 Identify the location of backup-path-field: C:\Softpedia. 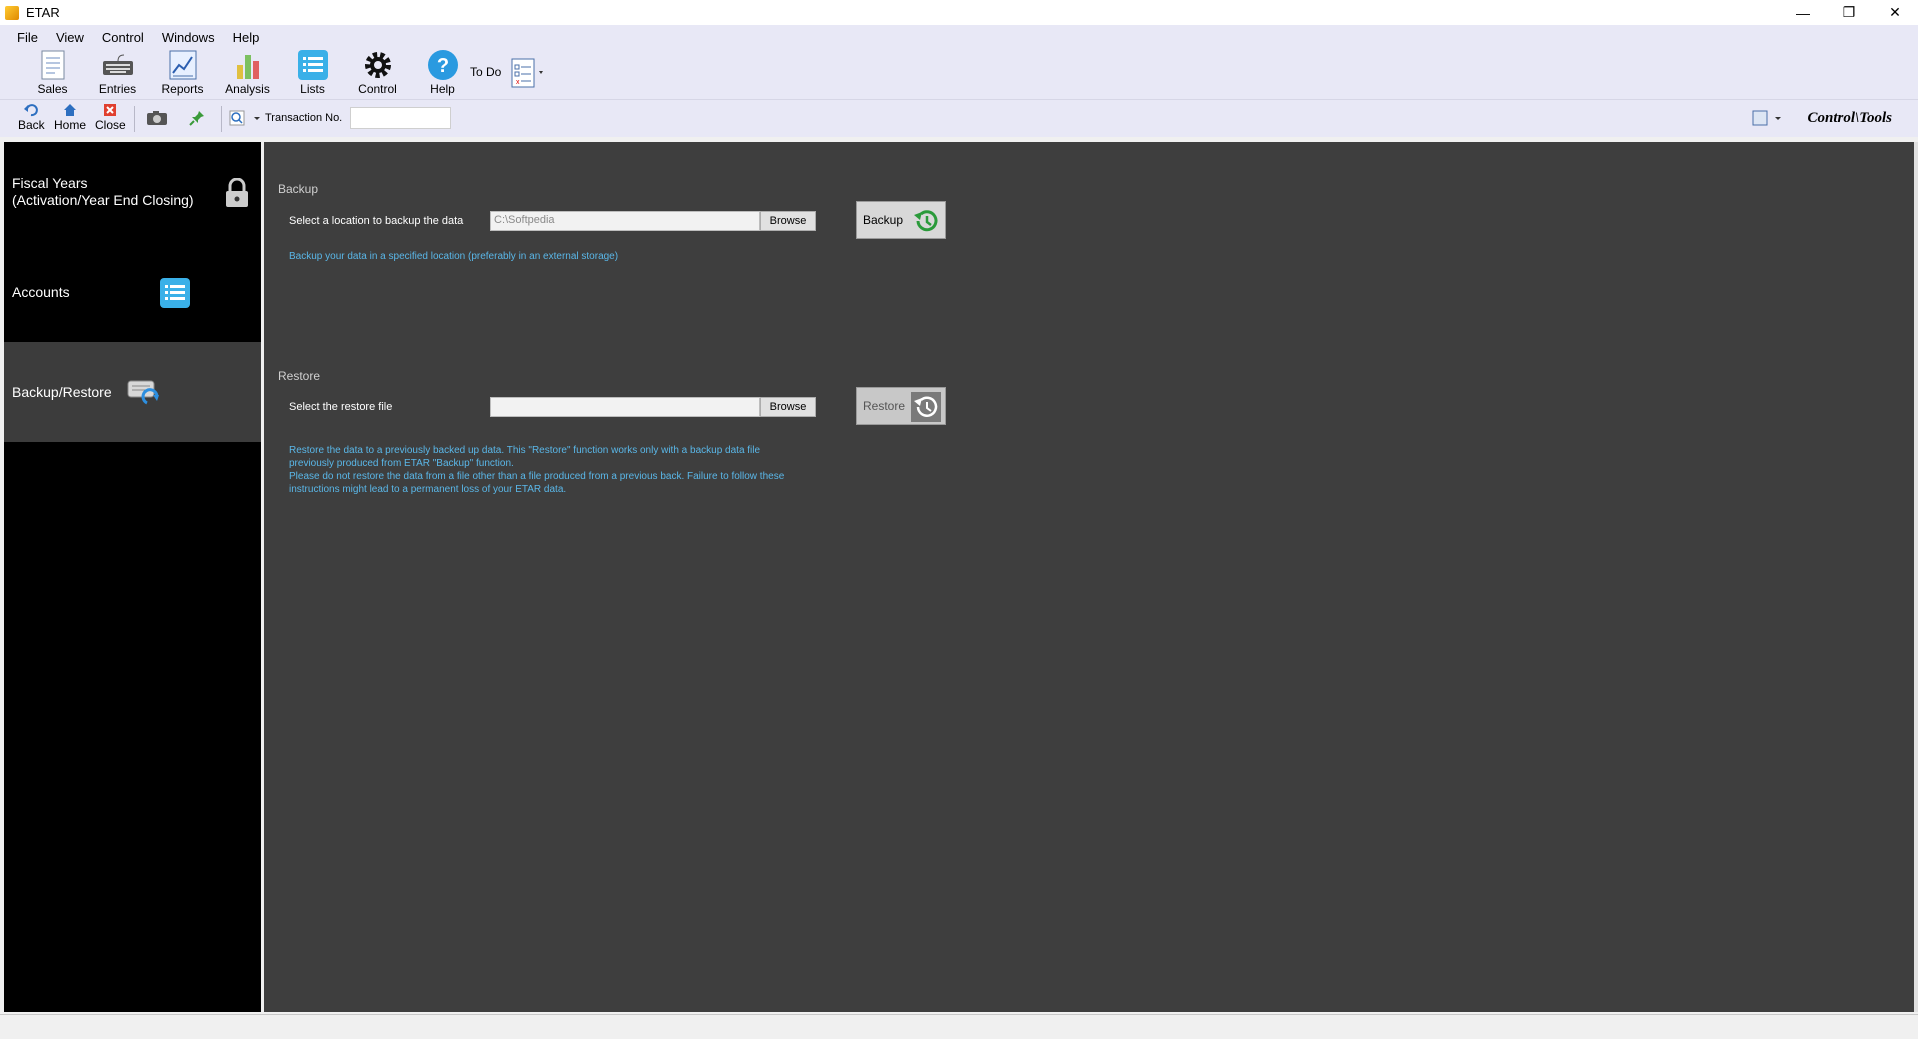
(625, 221).